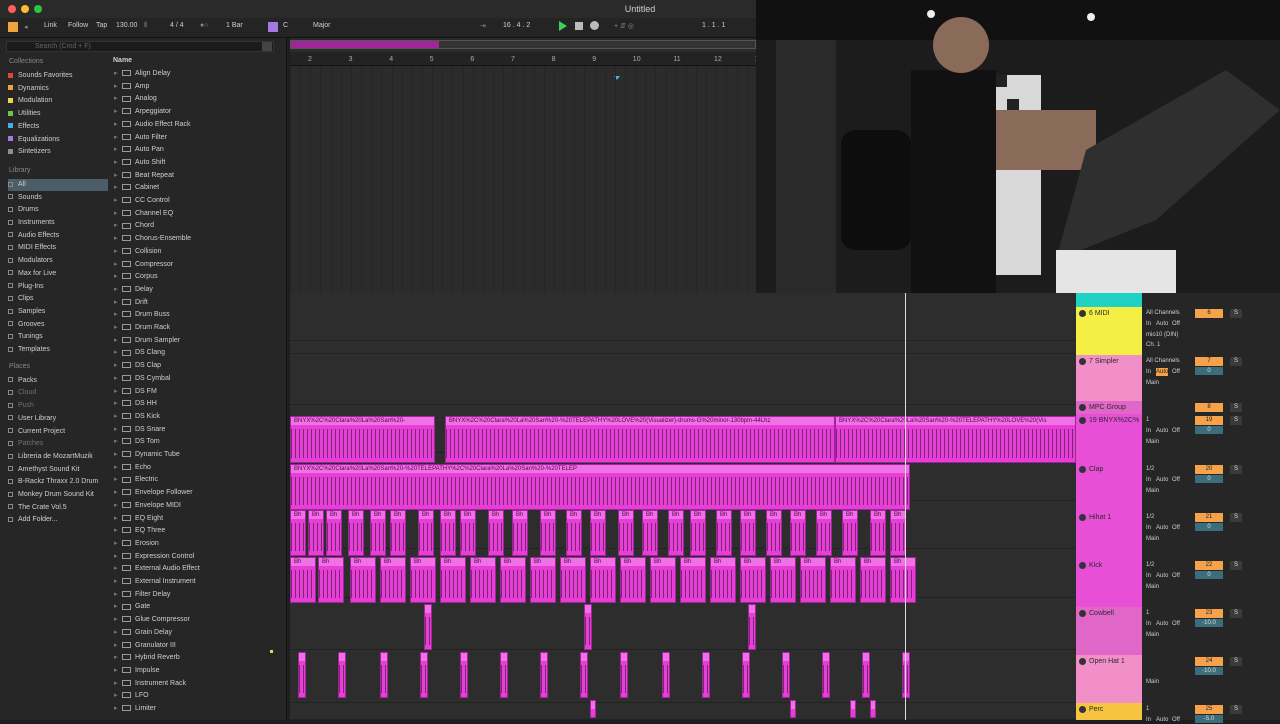  I want to click on browser-list-item: ▸ Grain Delay, so click(199, 633).